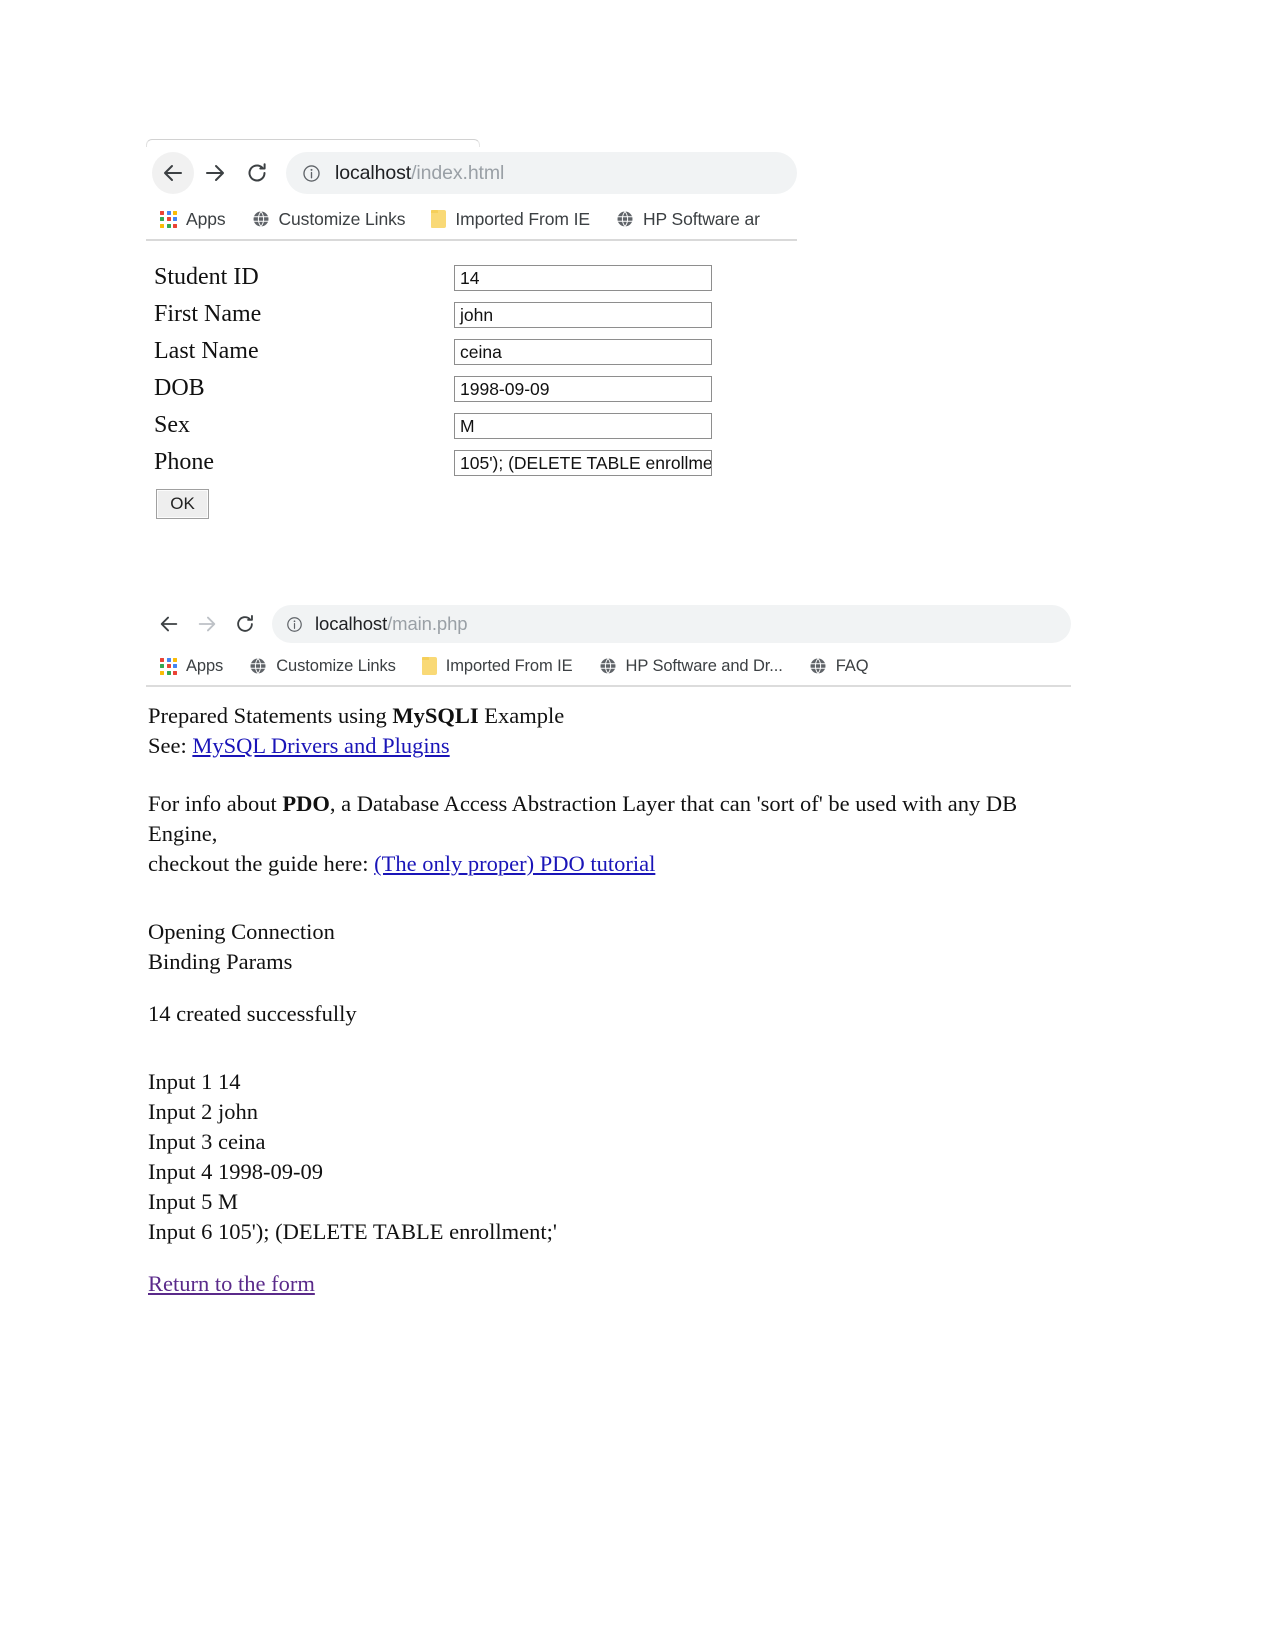 This screenshot has height=1650, width=1275. I want to click on see-line: See: MySQL Drivers and Plugins, so click(609, 746).